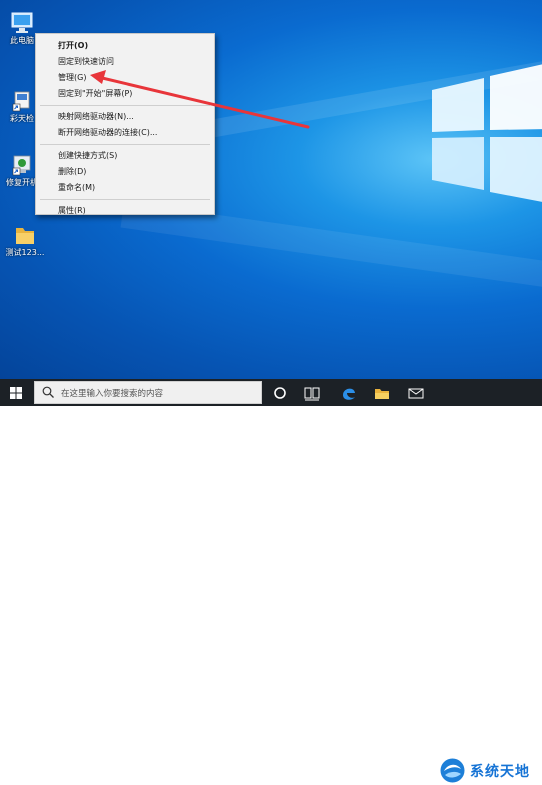 The image size is (542, 785). Describe the element at coordinates (125, 46) in the screenshot. I see `menu-item-open: 打开(O)` at that location.